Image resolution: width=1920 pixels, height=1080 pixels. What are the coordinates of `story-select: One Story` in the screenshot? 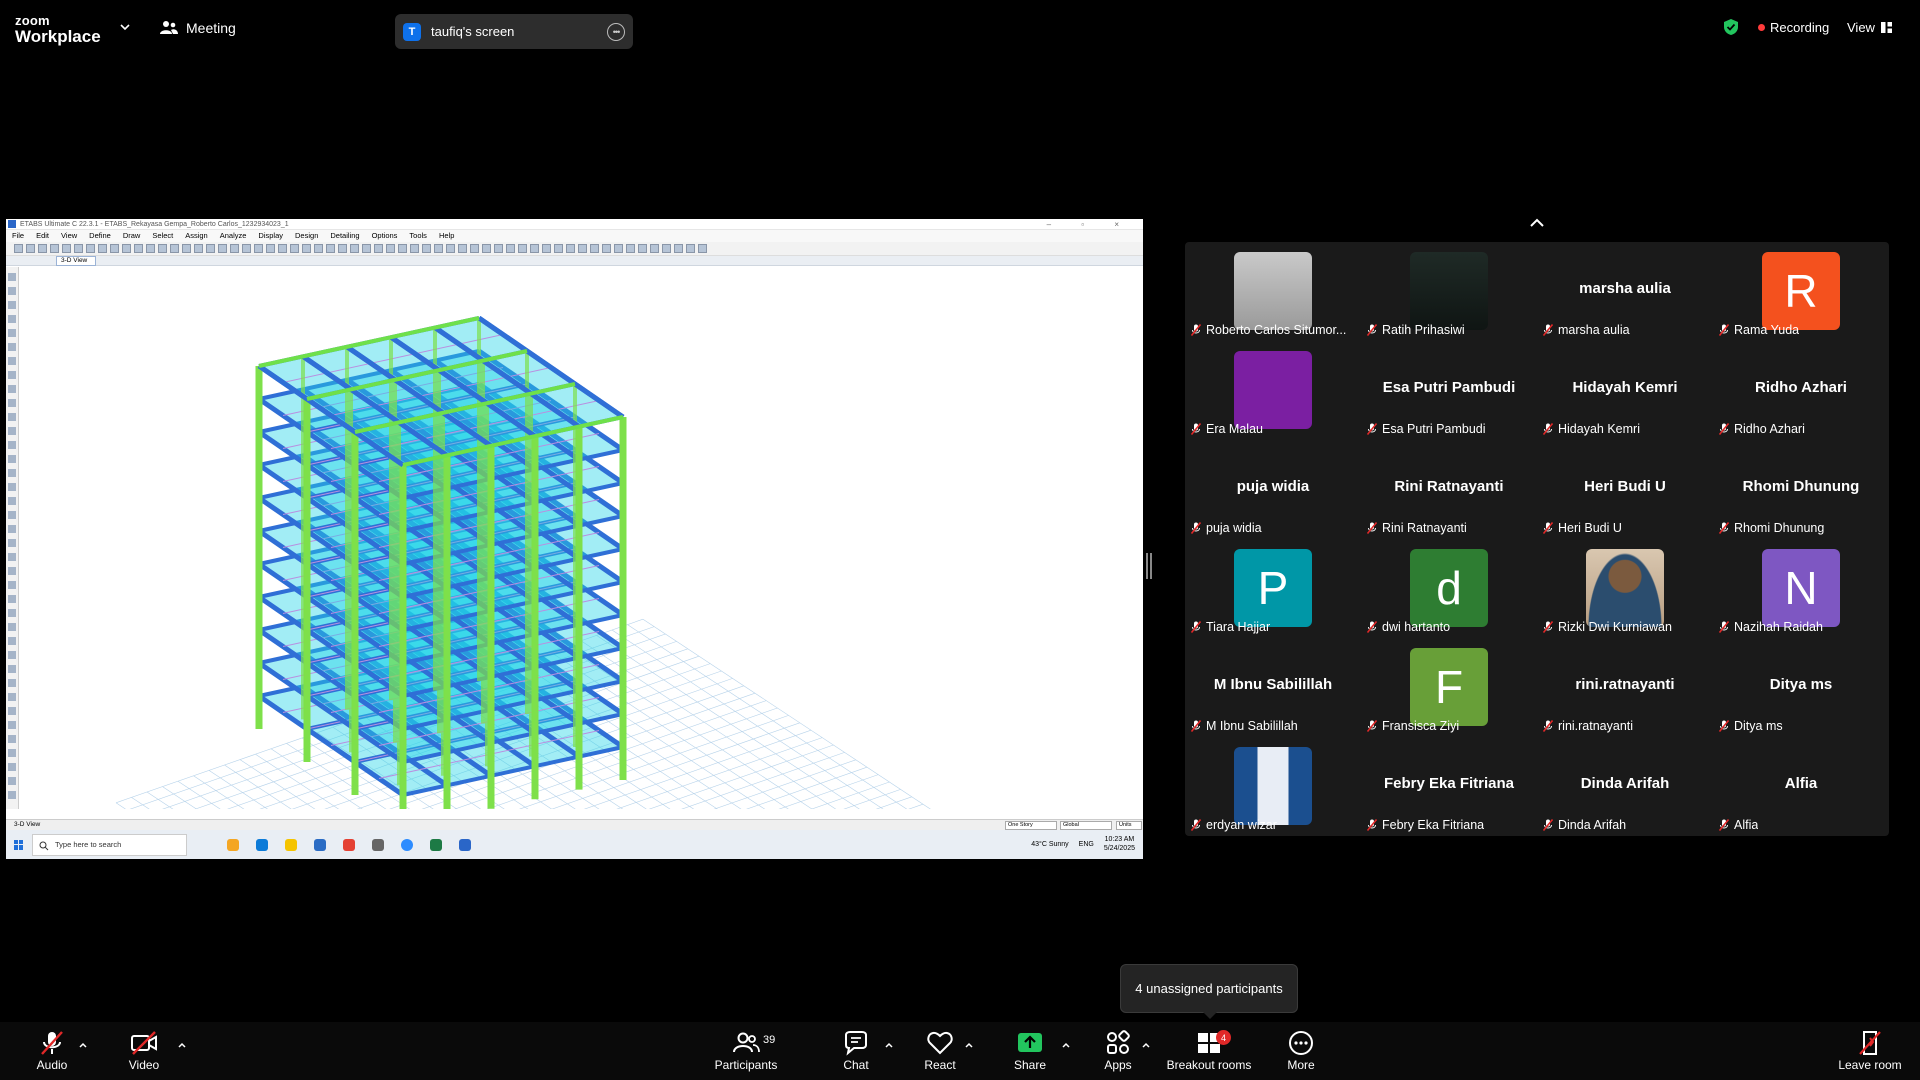 It's located at (1031, 825).